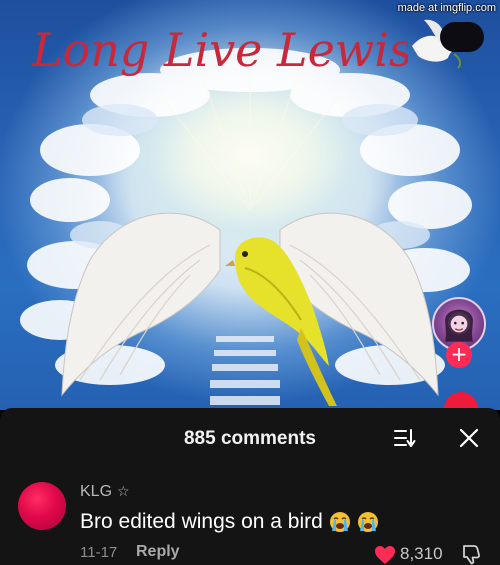 The image size is (500, 565). Describe the element at coordinates (462, 37) in the screenshot. I see `creator-avatar-overlay` at that location.